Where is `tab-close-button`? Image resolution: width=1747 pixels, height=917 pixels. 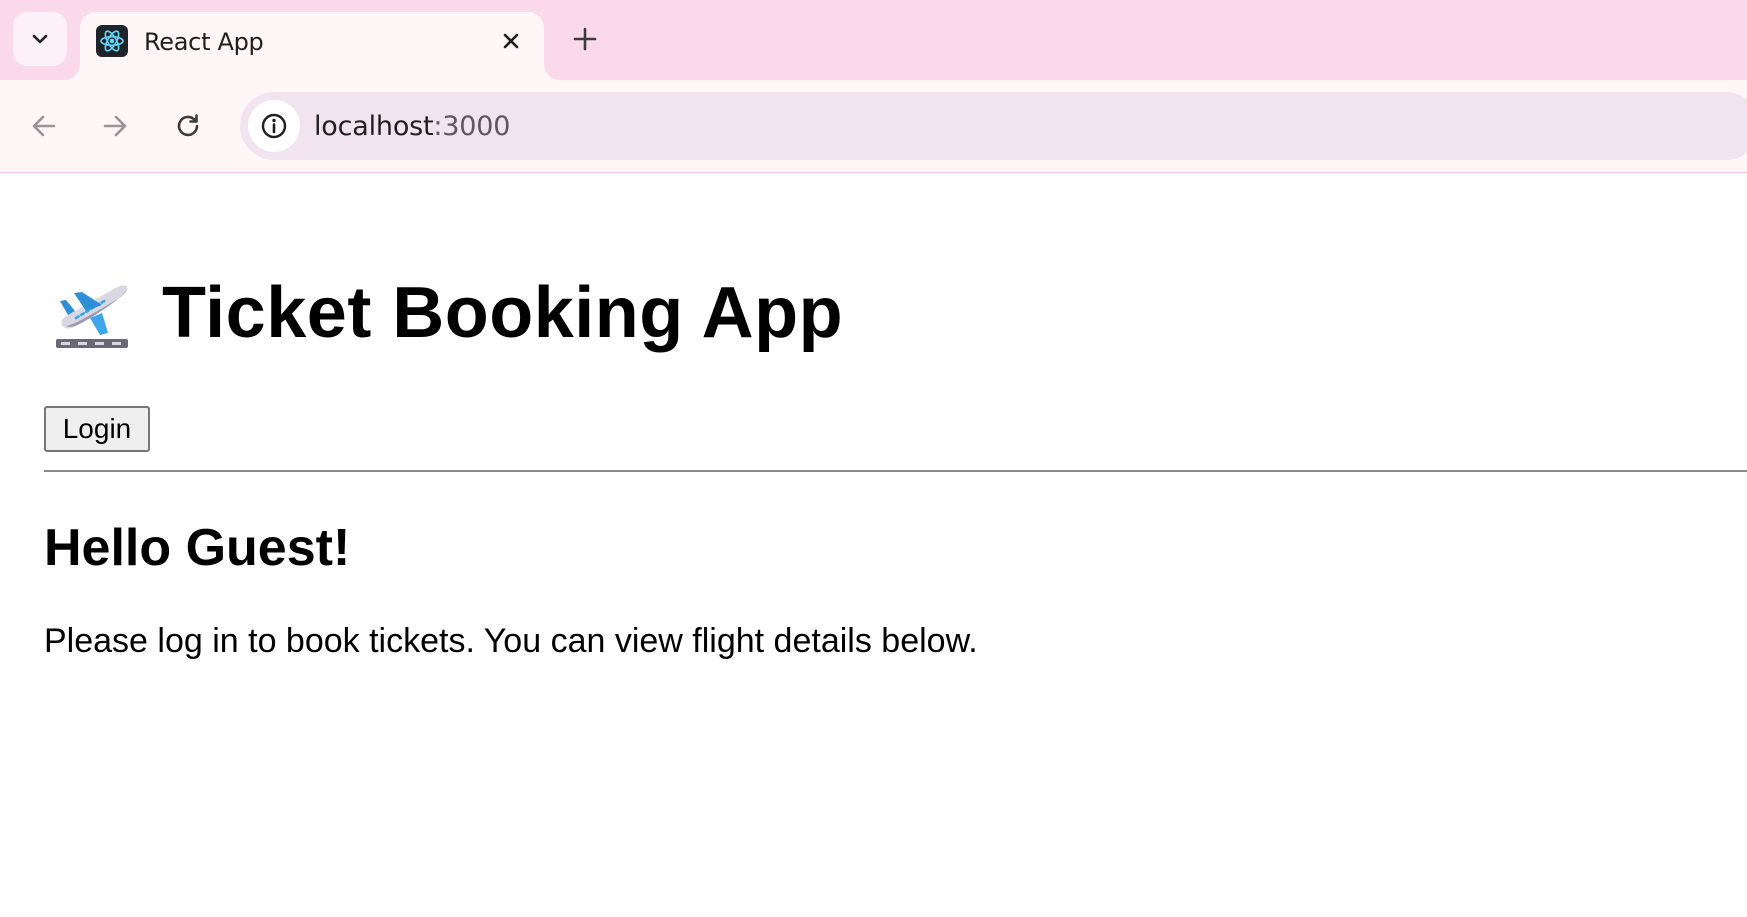
tab-close-button is located at coordinates (511, 41).